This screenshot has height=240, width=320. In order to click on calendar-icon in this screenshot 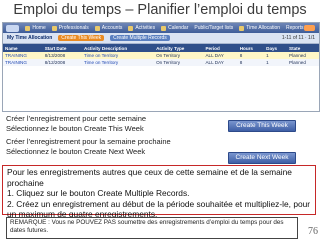, I will do `click(164, 28)`.